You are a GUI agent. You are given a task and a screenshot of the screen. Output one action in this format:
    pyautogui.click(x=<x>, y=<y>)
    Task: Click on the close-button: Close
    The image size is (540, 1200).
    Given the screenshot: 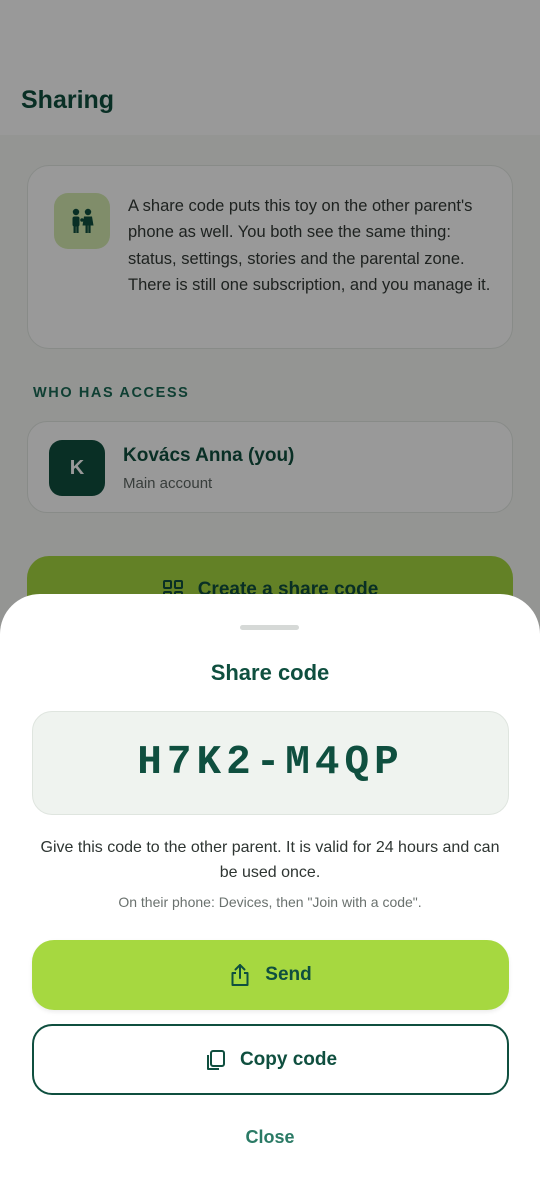 What is the action you would take?
    pyautogui.click(x=270, y=1137)
    